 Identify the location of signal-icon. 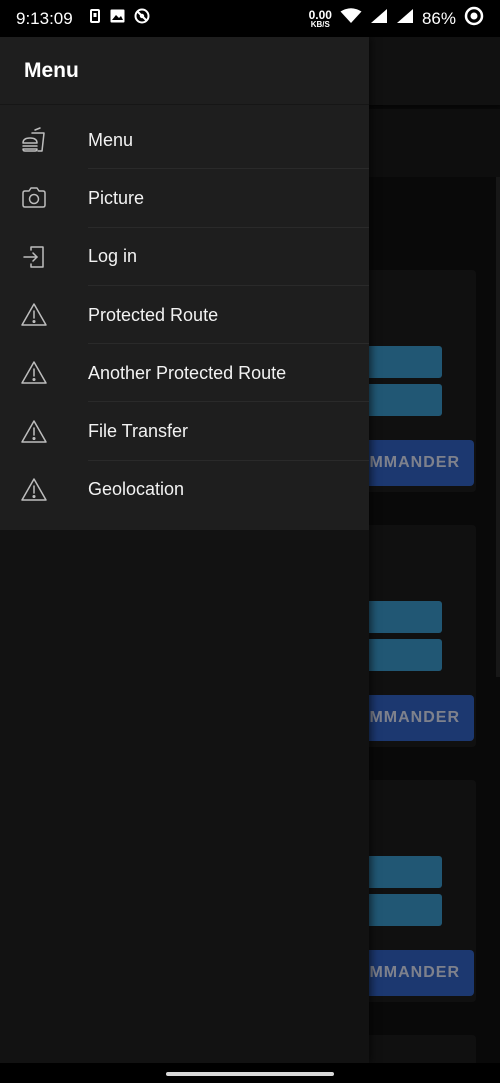
(379, 18).